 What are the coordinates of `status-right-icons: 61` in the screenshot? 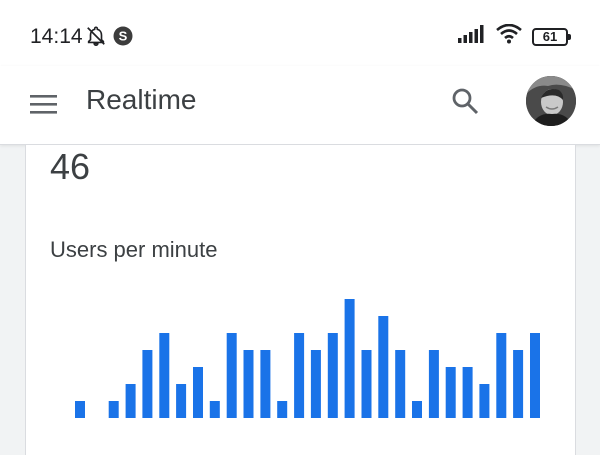 It's located at (514, 36).